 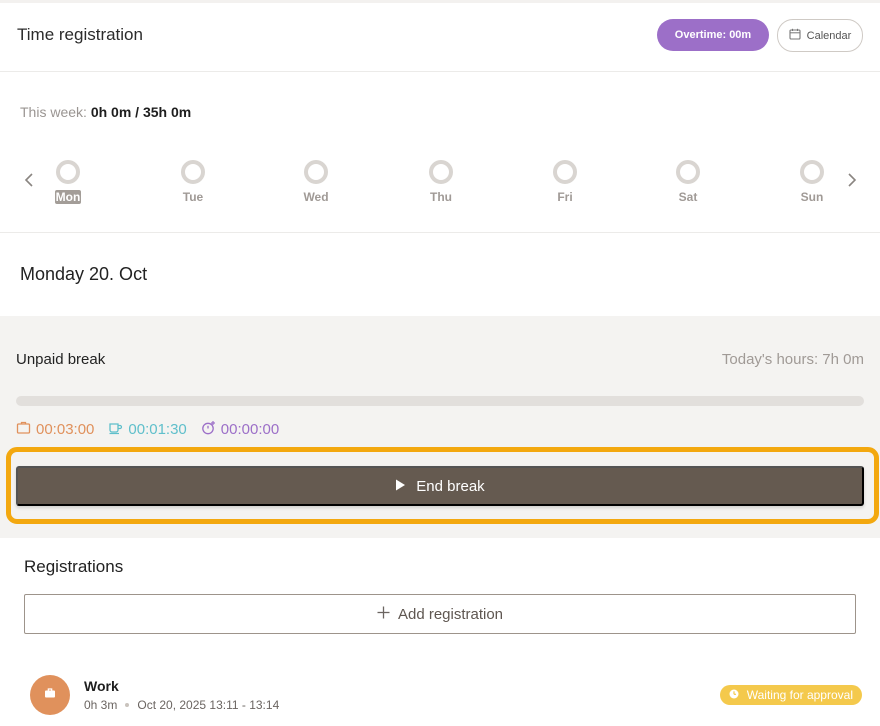 I want to click on day-selector: Mon Tue Wed Thu Fri Sat Sun, so click(x=440, y=185).